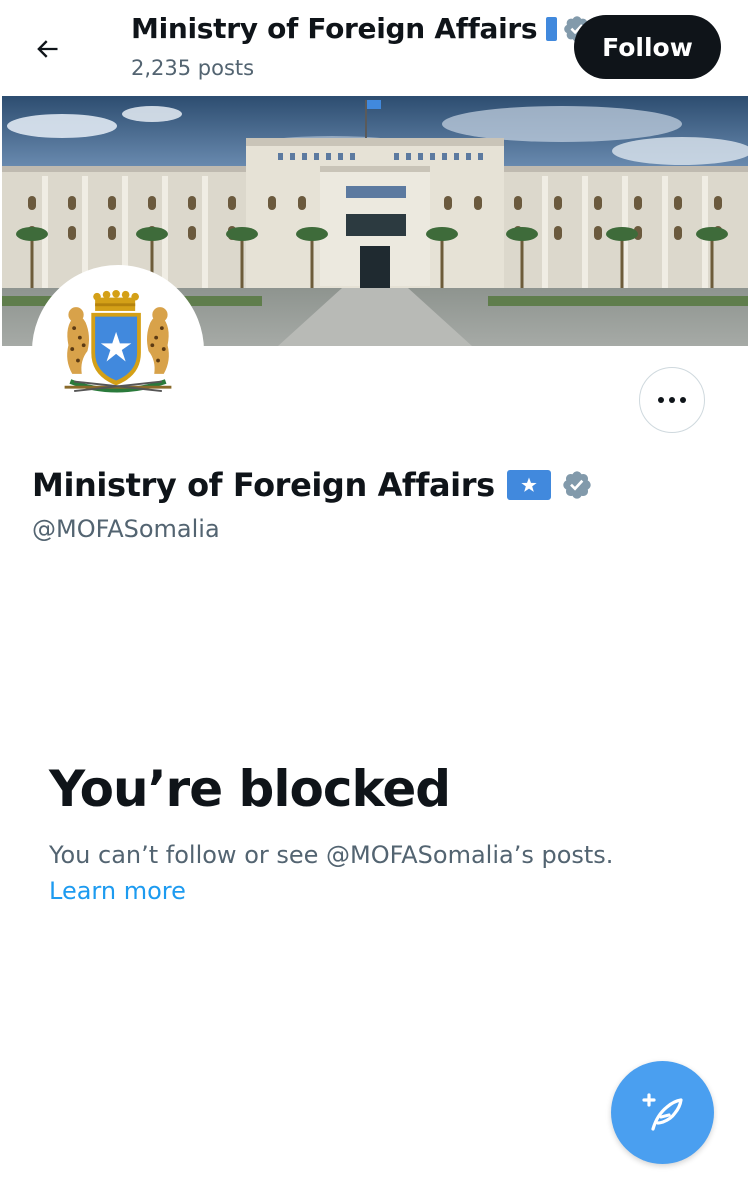  Describe the element at coordinates (193, 68) in the screenshot. I see `posts-count: 2,235 posts` at that location.